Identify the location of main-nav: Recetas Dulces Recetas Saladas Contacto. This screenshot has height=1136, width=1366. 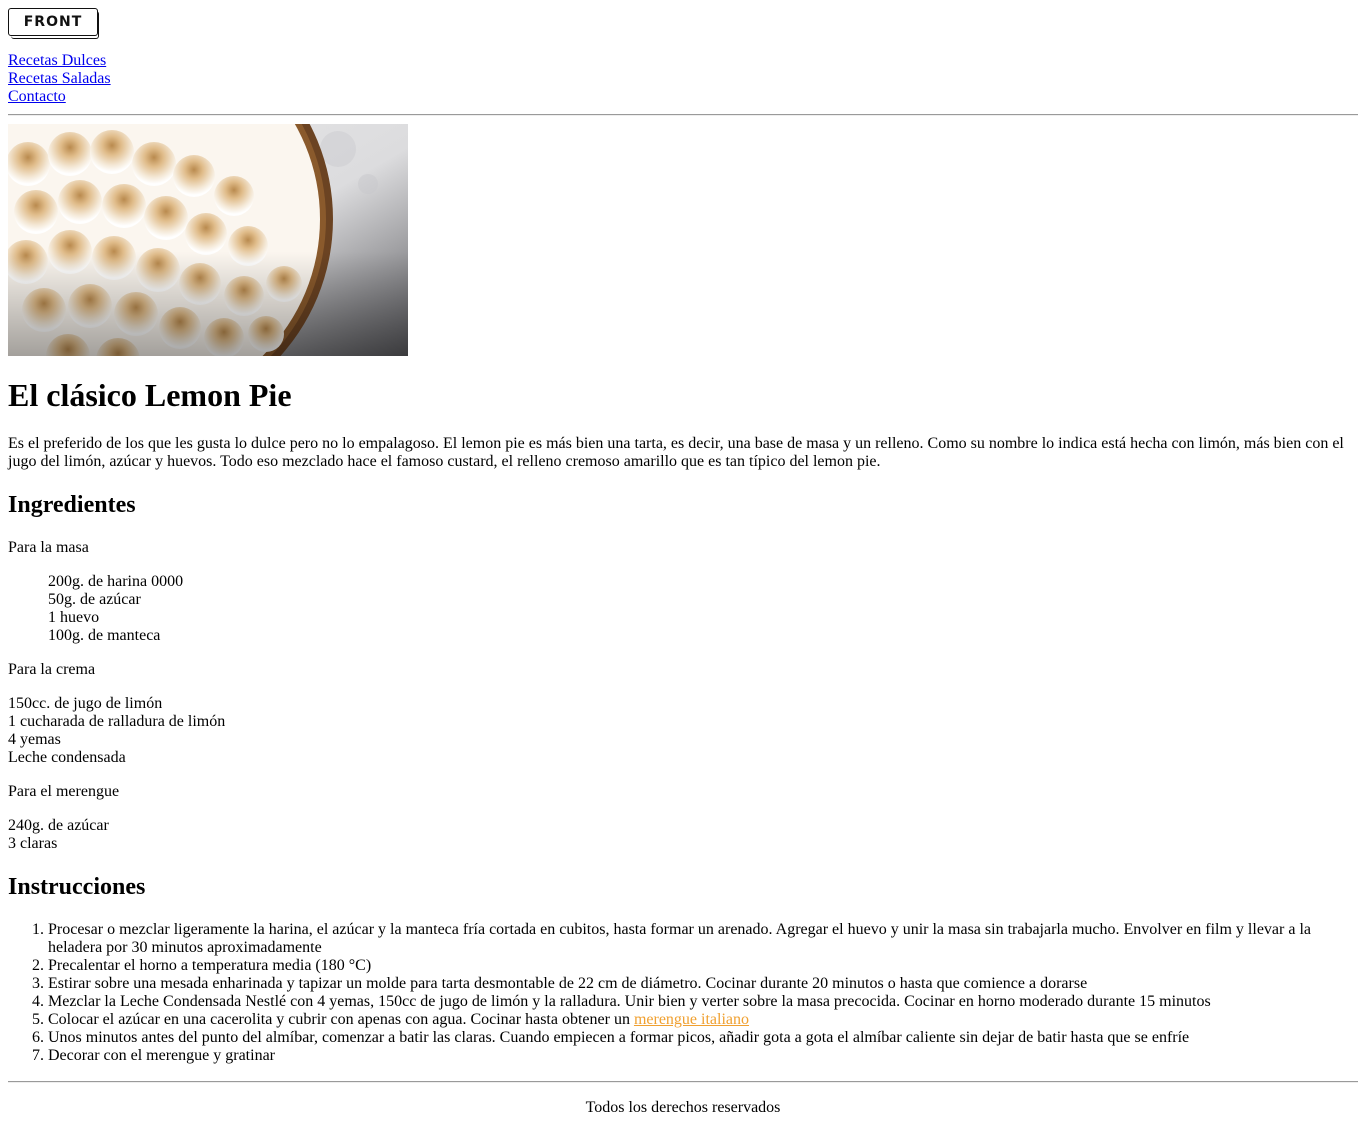
(683, 79).